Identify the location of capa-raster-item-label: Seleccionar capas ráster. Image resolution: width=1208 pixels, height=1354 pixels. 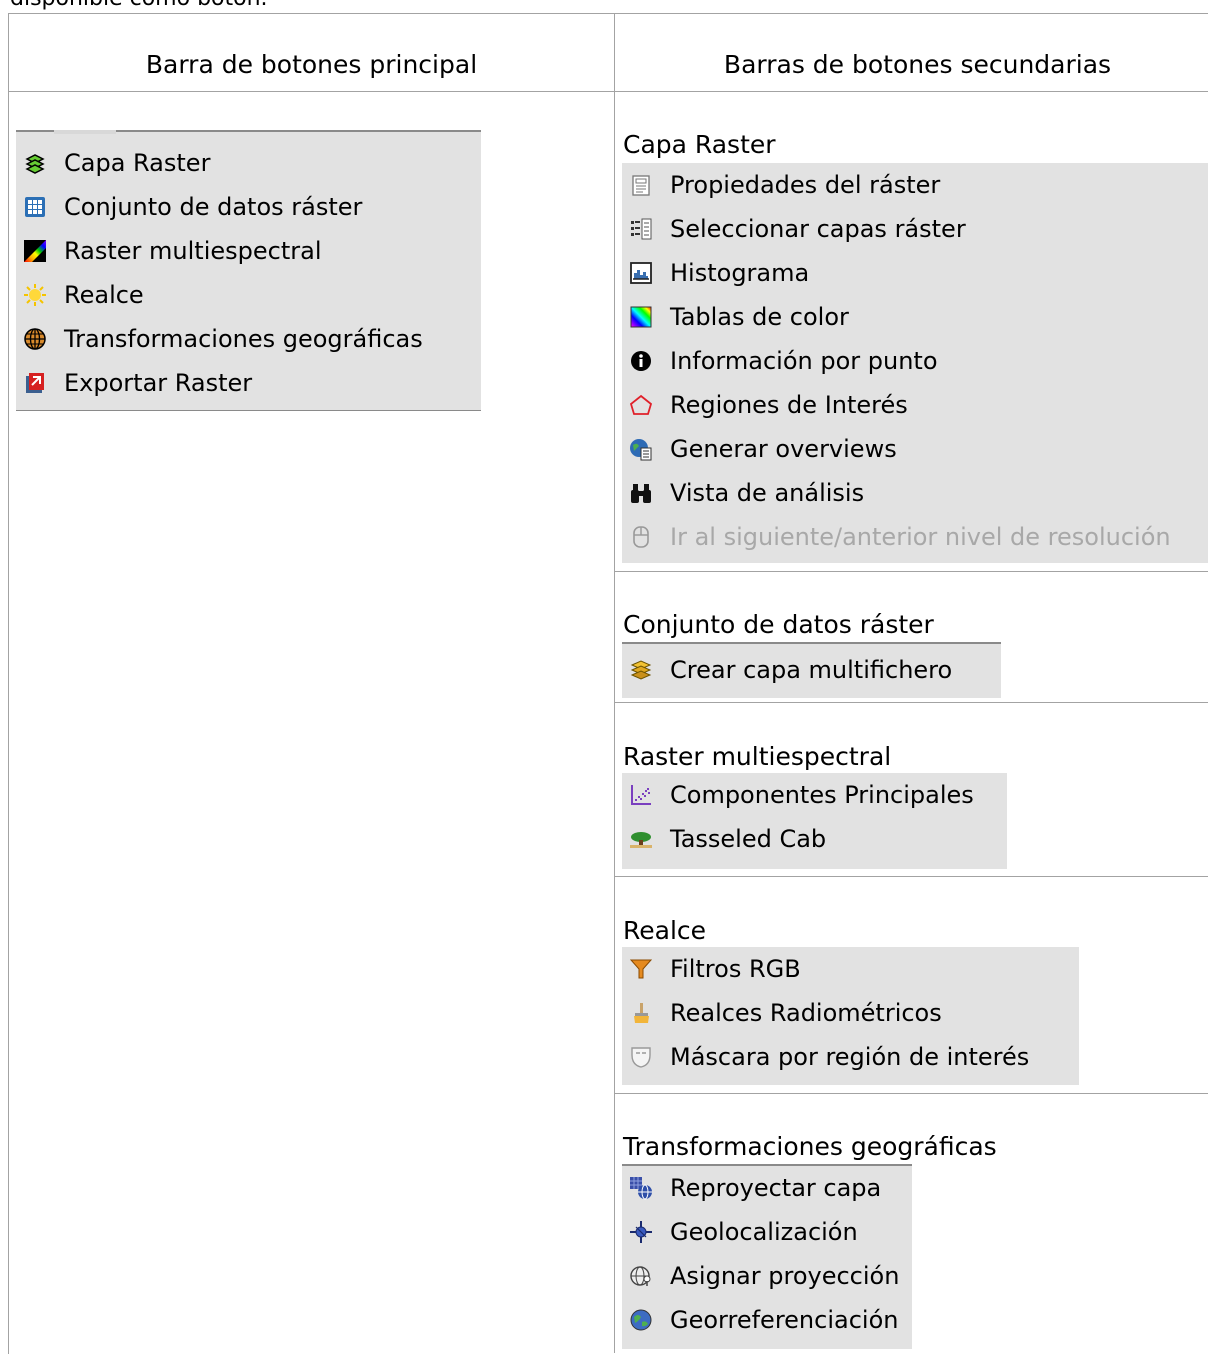
(818, 229).